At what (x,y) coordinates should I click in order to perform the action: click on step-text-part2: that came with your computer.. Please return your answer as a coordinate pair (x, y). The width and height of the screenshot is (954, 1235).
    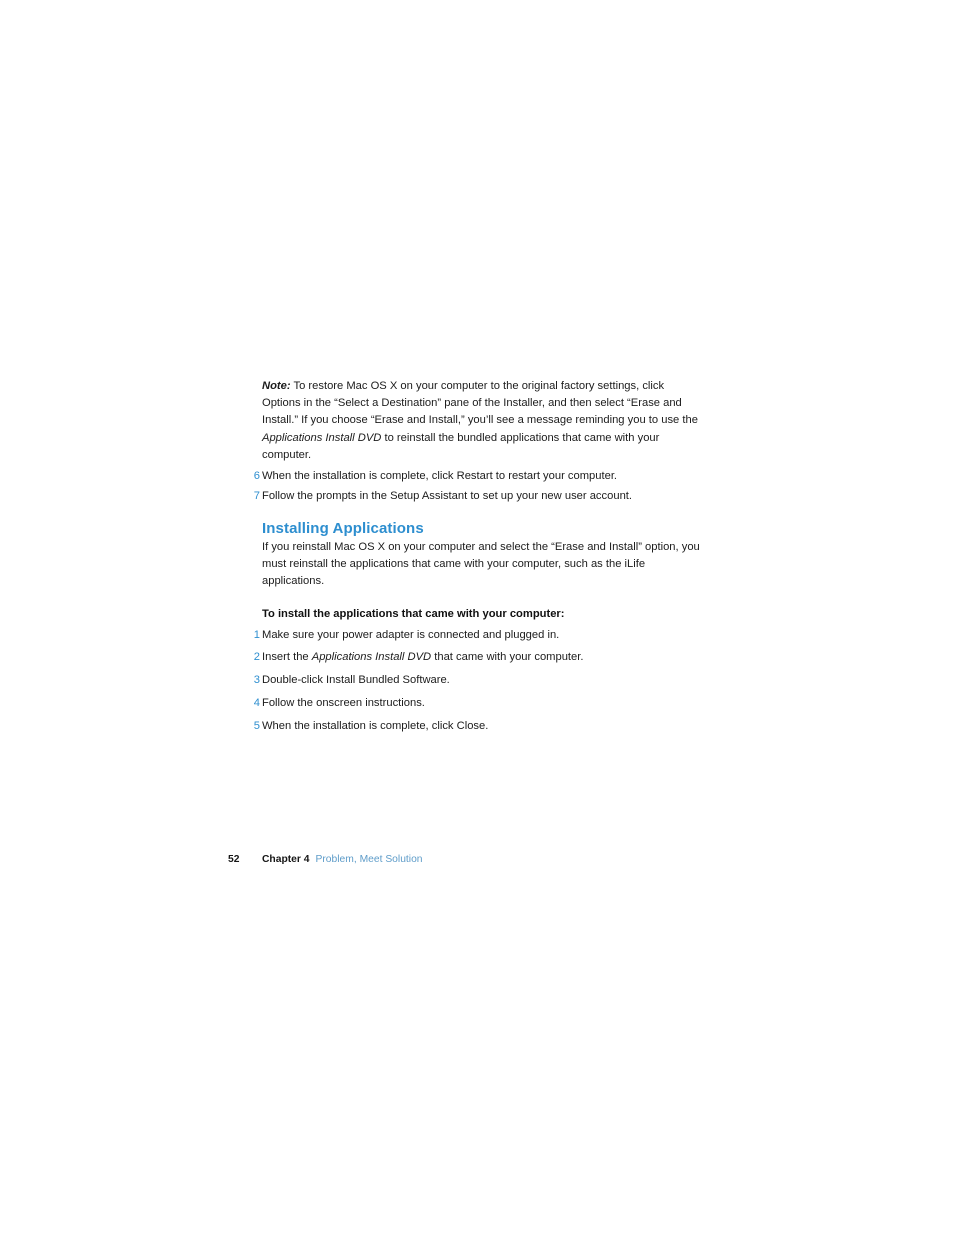
    Looking at the image, I should click on (507, 657).